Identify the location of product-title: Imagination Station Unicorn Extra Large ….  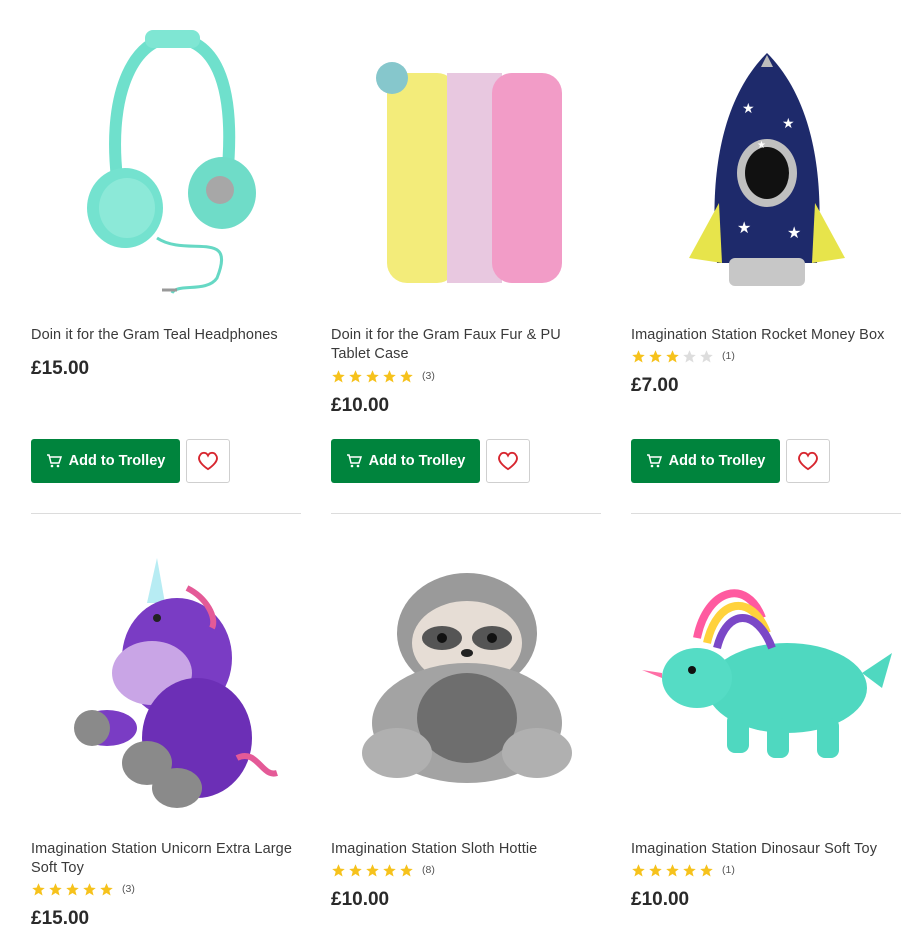
(167, 859).